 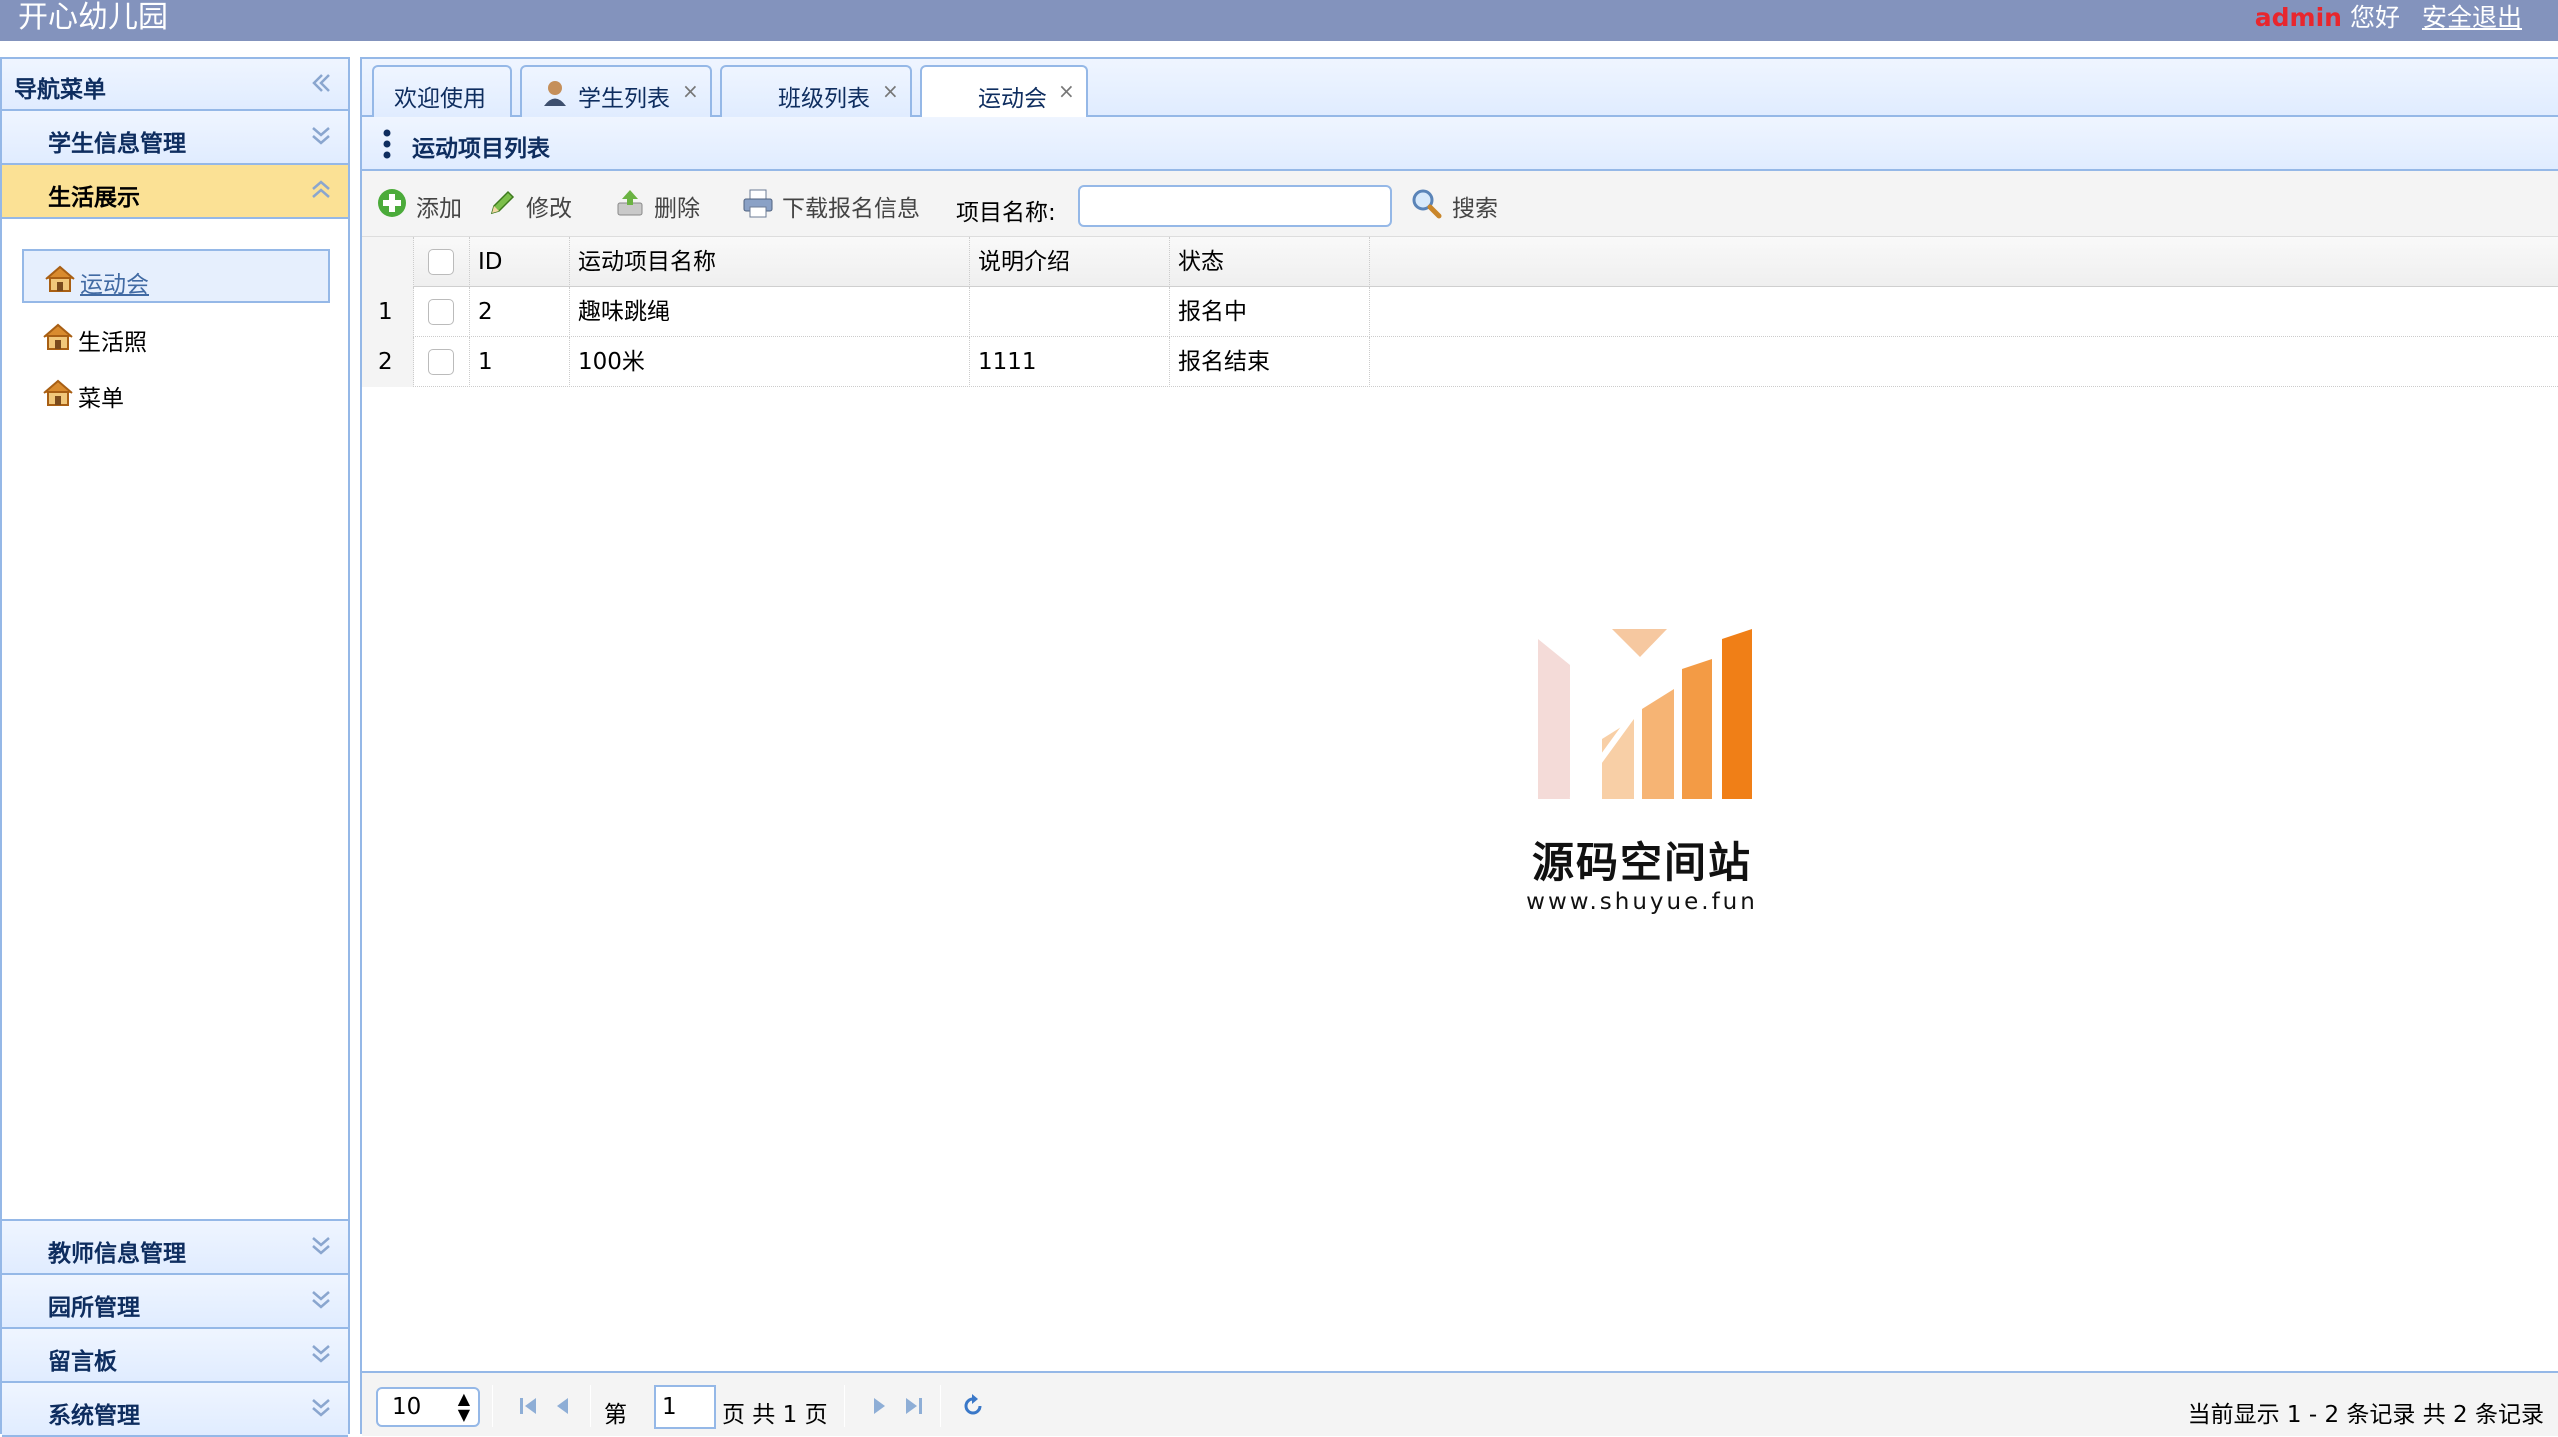 I want to click on top-bar: 开心幼儿园 admin 您好 安全退出, so click(x=1279, y=20).